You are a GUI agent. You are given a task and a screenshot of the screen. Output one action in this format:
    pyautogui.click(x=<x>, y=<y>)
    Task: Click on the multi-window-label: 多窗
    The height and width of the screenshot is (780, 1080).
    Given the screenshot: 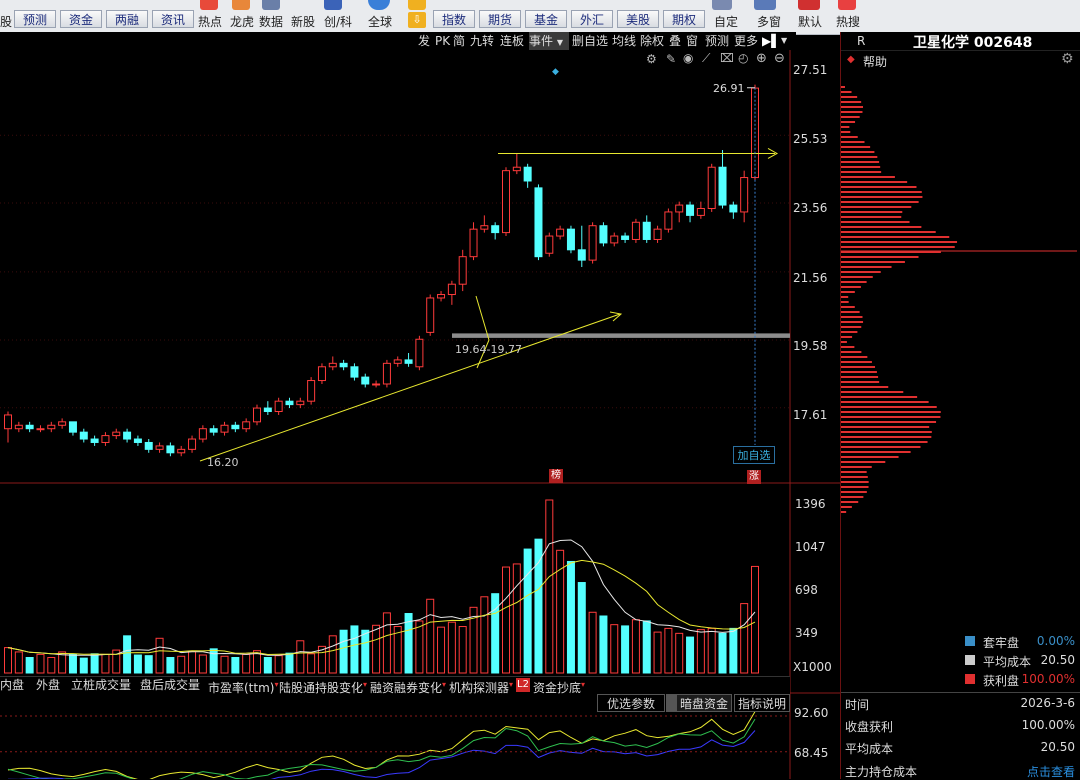 What is the action you would take?
    pyautogui.click(x=769, y=21)
    